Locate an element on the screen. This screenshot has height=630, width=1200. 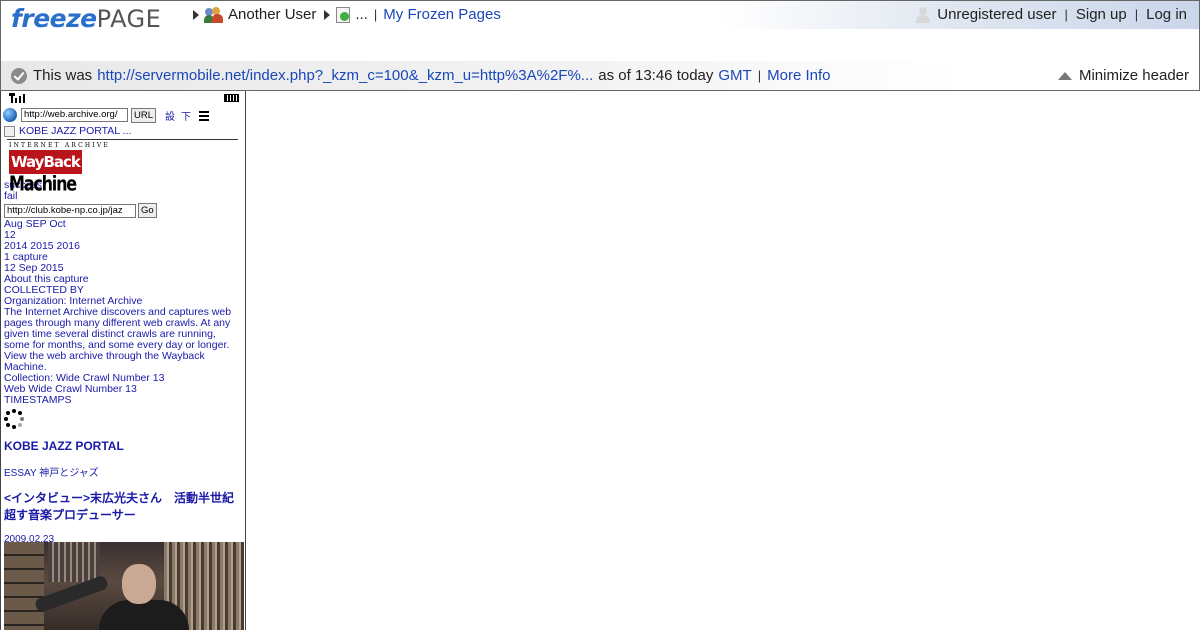
gmt-link: GMT is located at coordinates (734, 75).